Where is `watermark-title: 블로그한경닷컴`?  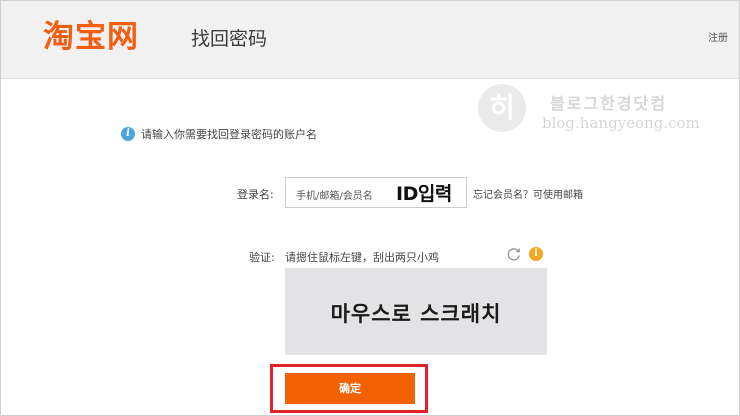
watermark-title: 블로그한경닷컴 is located at coordinates (609, 103).